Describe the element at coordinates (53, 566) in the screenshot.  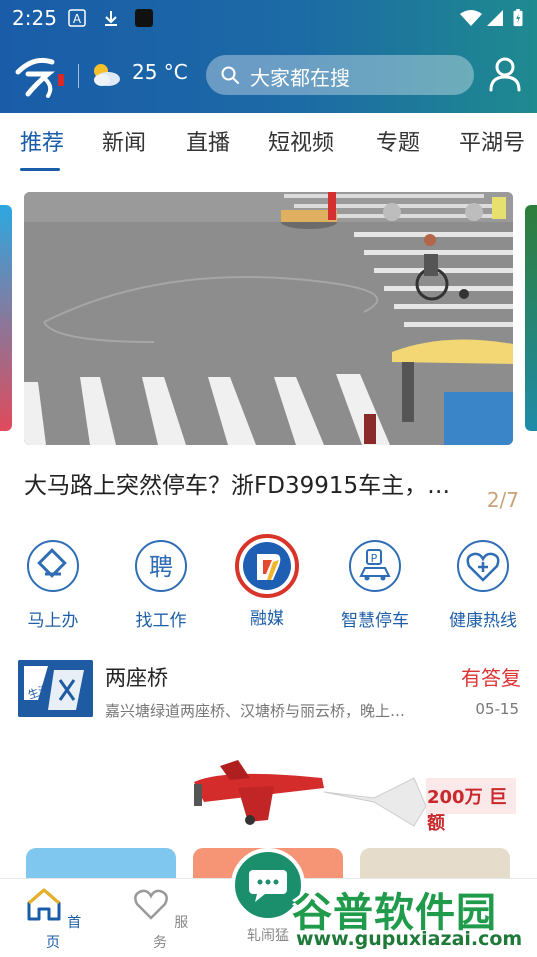
I see `diamond-stamp-icon` at that location.